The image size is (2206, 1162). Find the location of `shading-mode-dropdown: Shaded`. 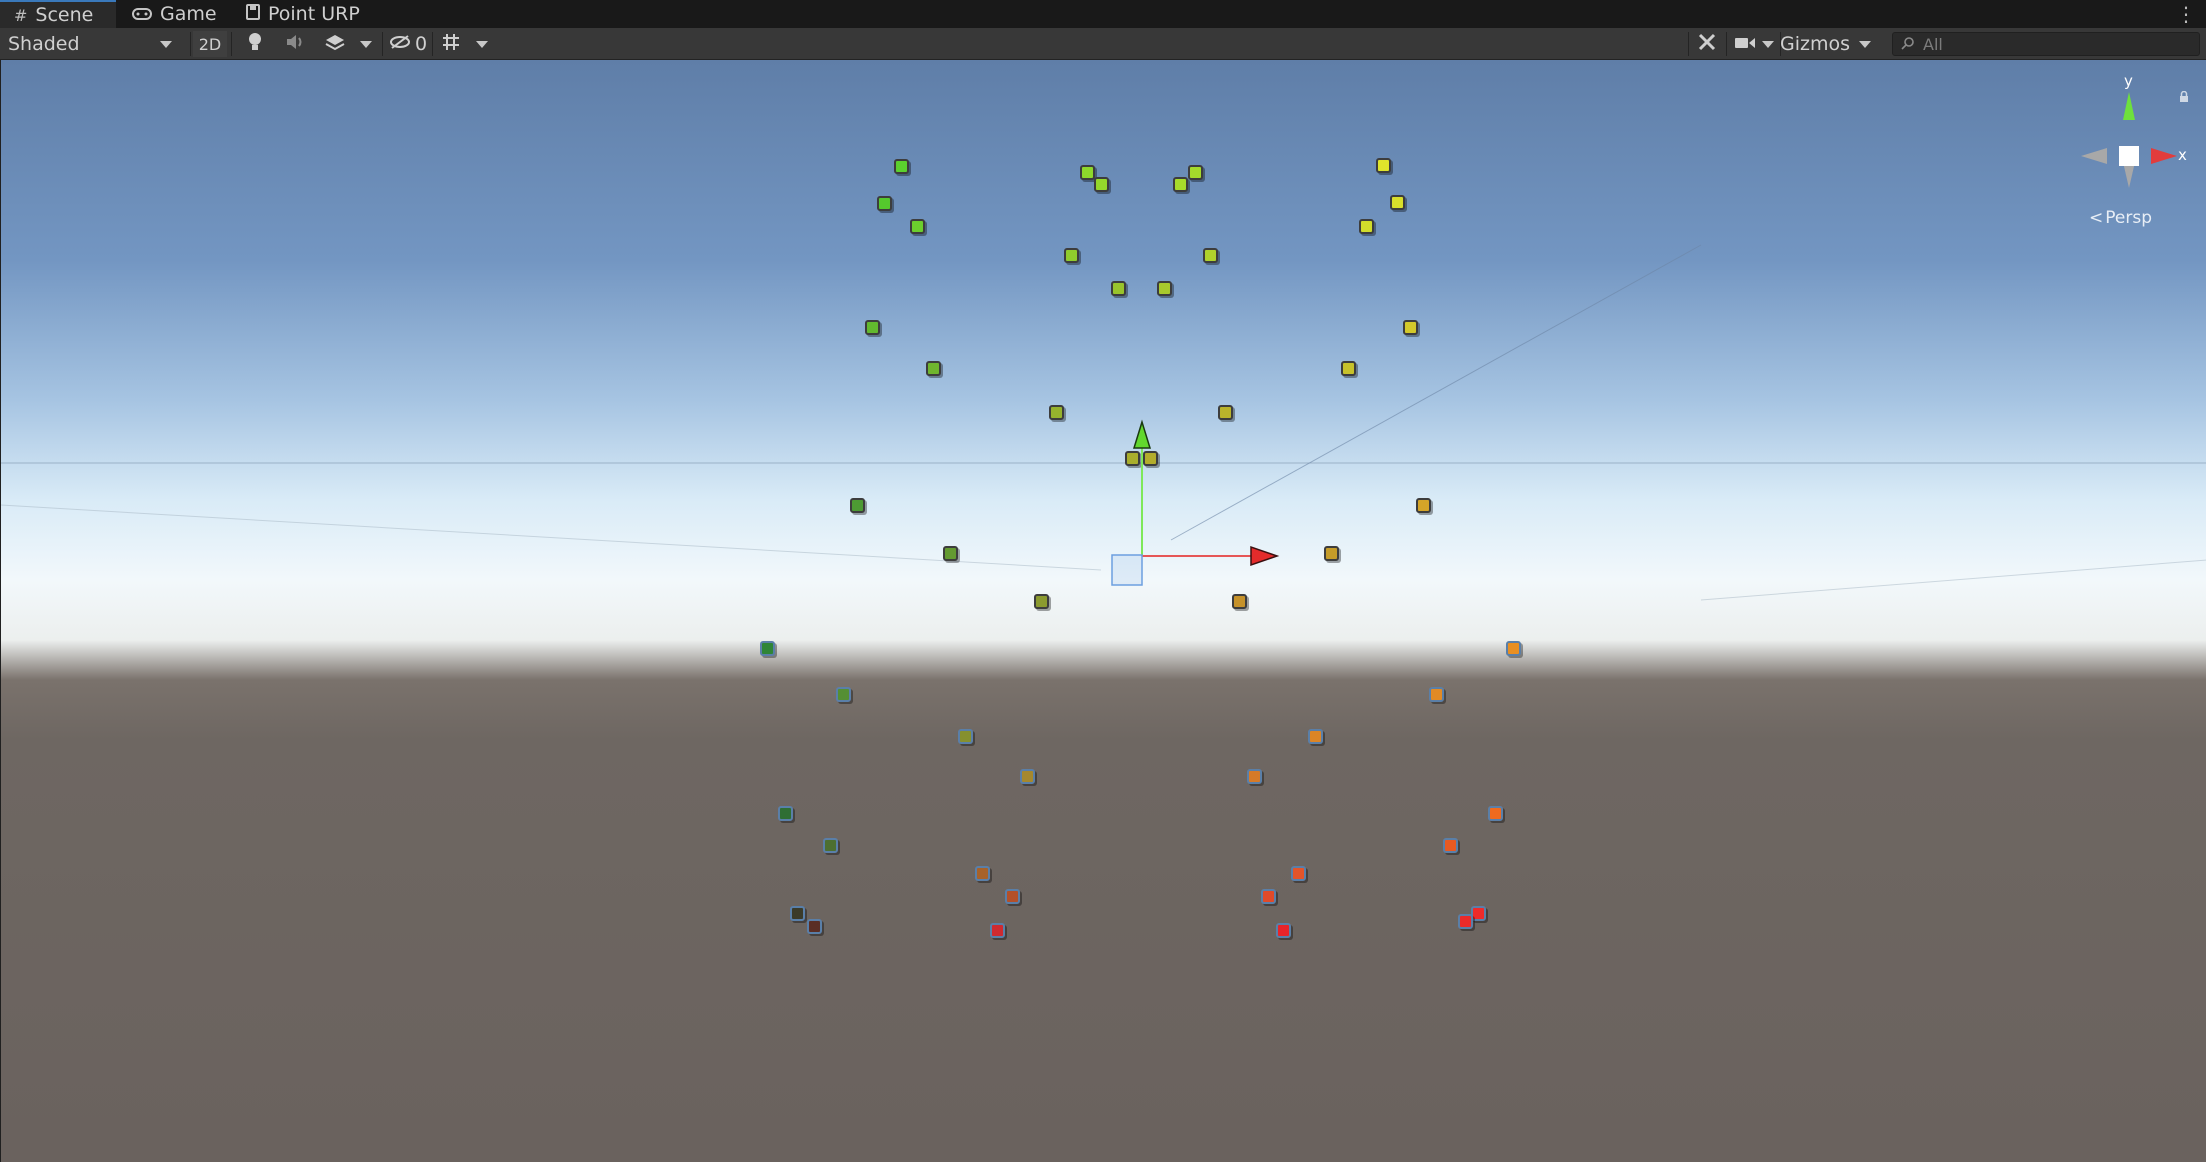

shading-mode-dropdown: Shaded is located at coordinates (90, 44).